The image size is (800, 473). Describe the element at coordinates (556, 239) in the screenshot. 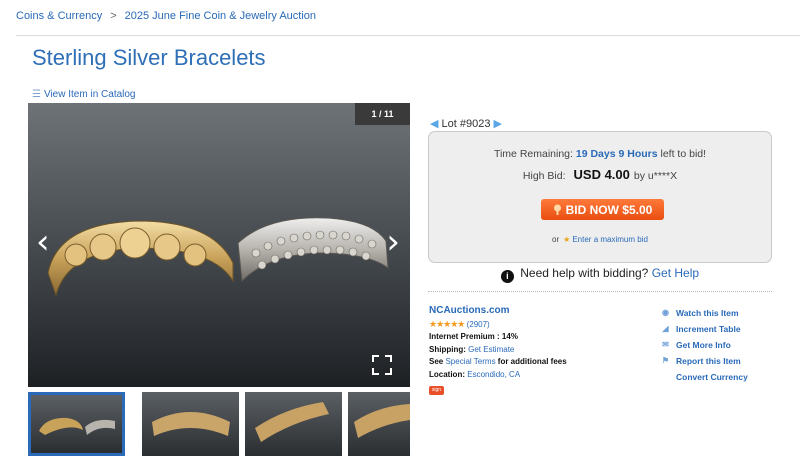

I see `max-bid-prefix: or` at that location.